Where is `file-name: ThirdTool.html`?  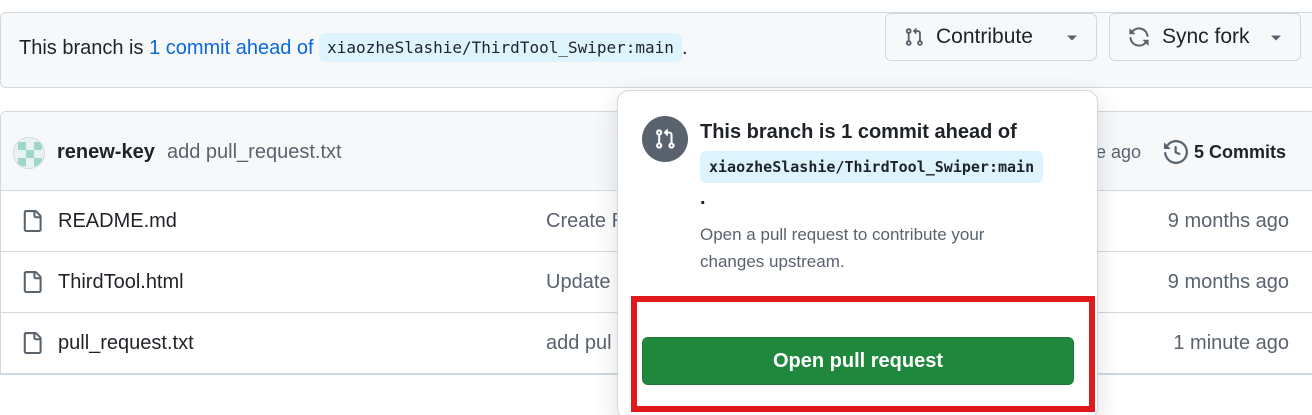
file-name: ThirdTool.html is located at coordinates (121, 282).